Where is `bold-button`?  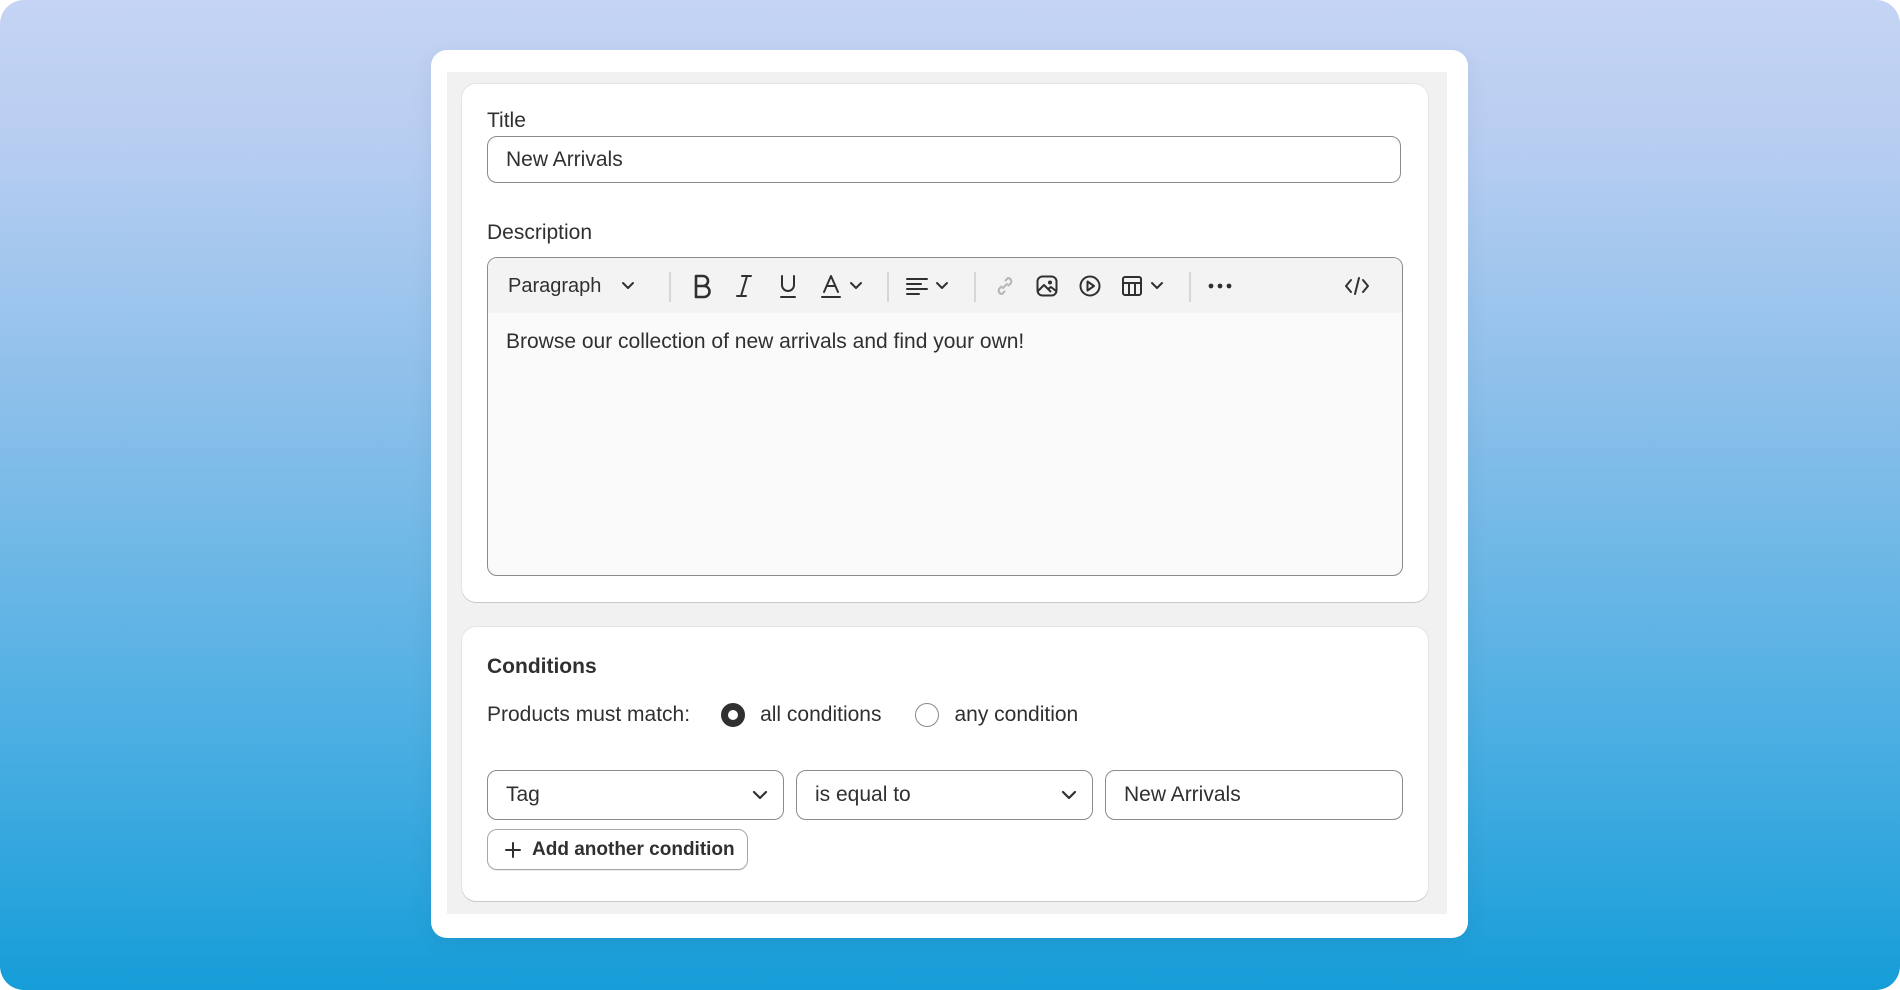 bold-button is located at coordinates (702, 286).